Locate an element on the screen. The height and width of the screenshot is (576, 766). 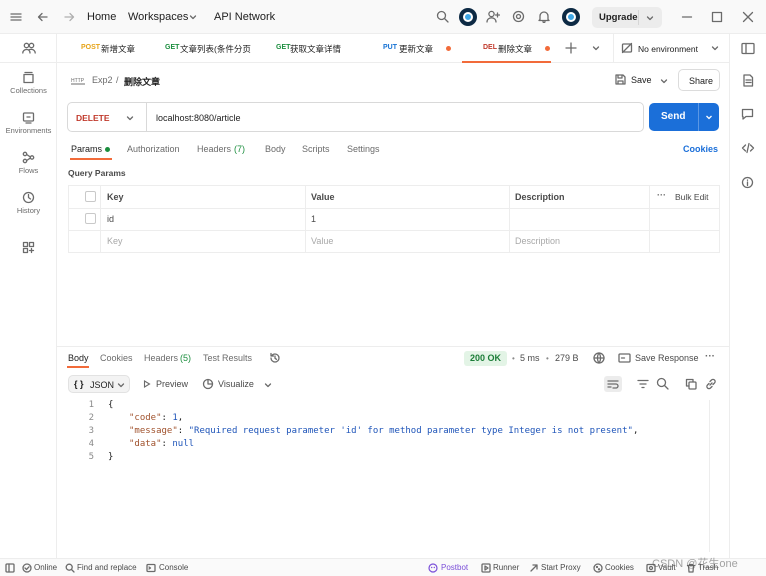
tab-body: Body is located at coordinates (275, 149).